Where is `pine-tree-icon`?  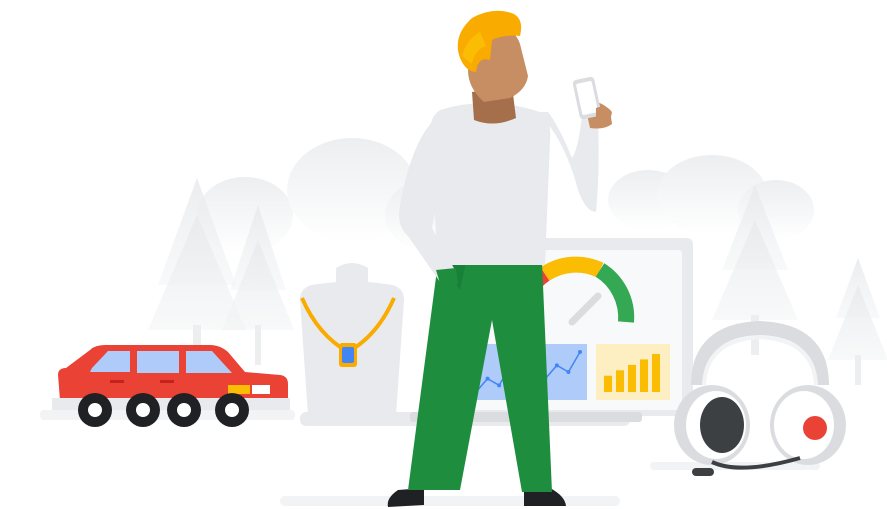
pine-tree-icon is located at coordinates (857, 321).